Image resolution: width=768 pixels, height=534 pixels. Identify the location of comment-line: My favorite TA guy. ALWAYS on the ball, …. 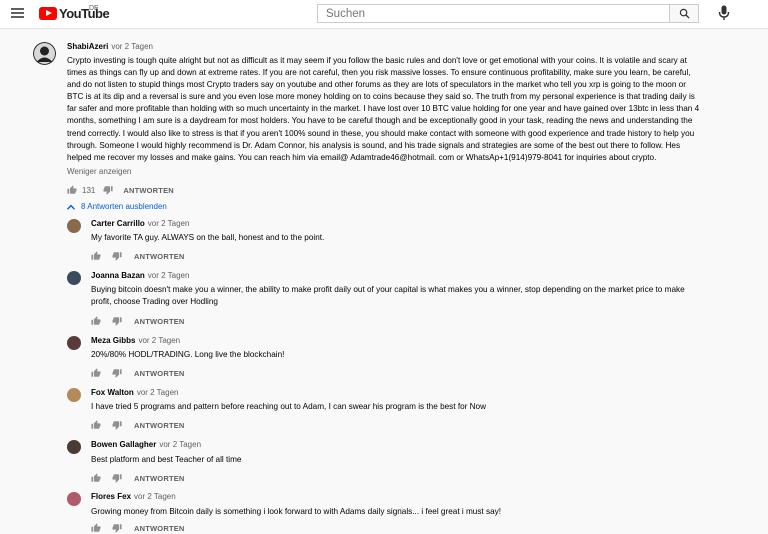
(208, 237).